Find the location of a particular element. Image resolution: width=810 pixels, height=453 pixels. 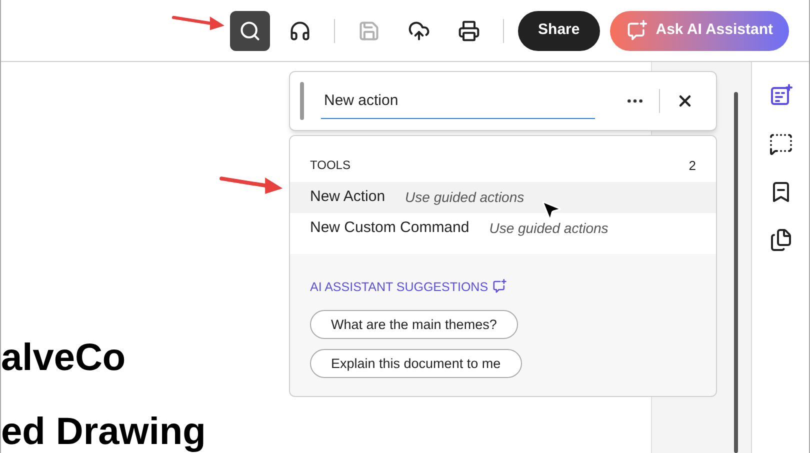

printer-icon is located at coordinates (469, 31).